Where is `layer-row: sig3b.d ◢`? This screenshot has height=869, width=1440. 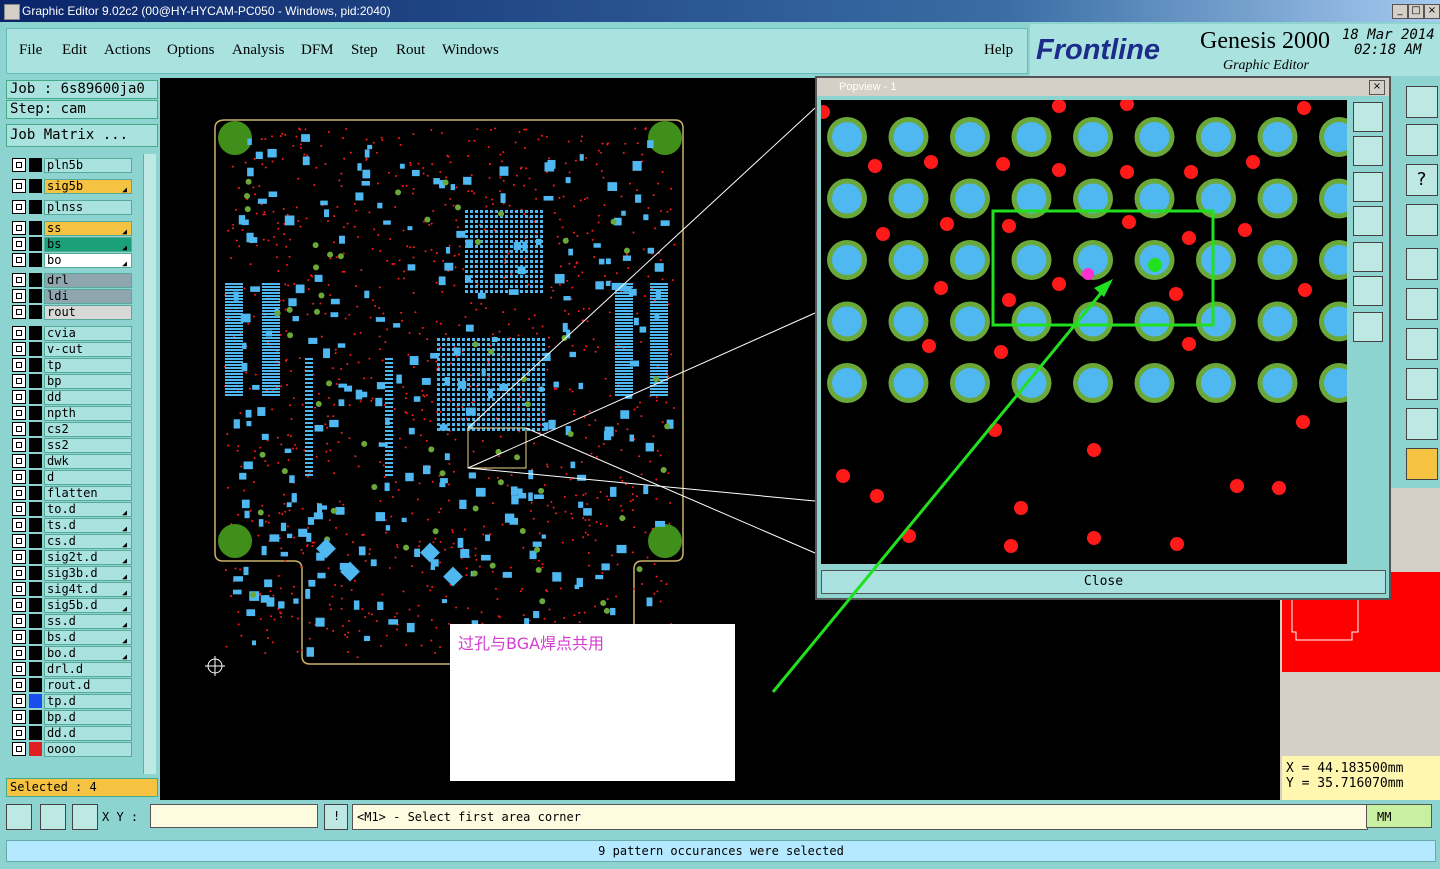
layer-row: sig3b.d ◢ is located at coordinates (84, 573).